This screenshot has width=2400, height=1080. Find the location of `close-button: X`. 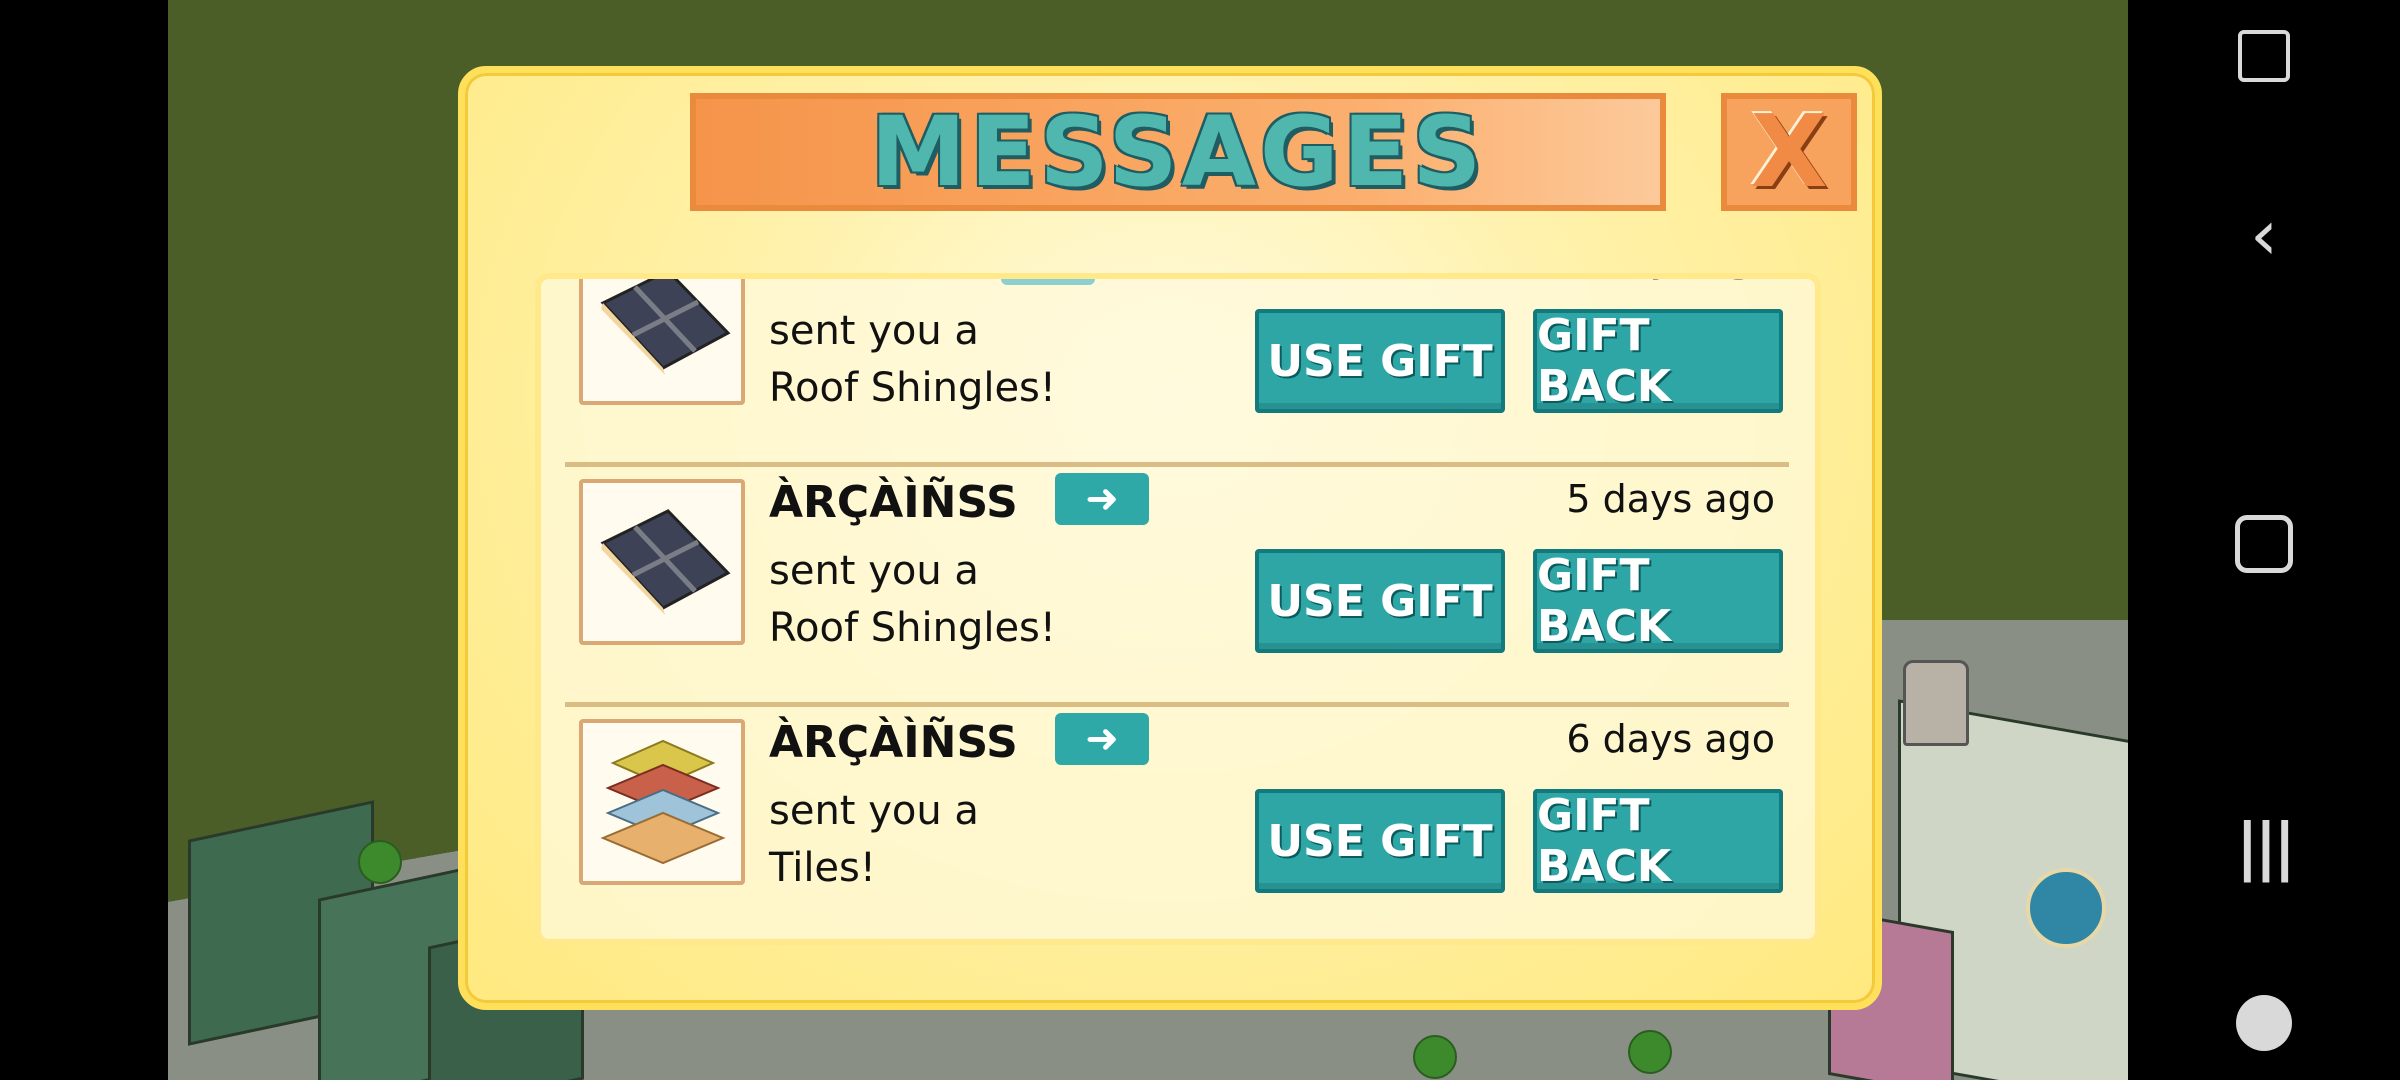

close-button: X is located at coordinates (1789, 152).